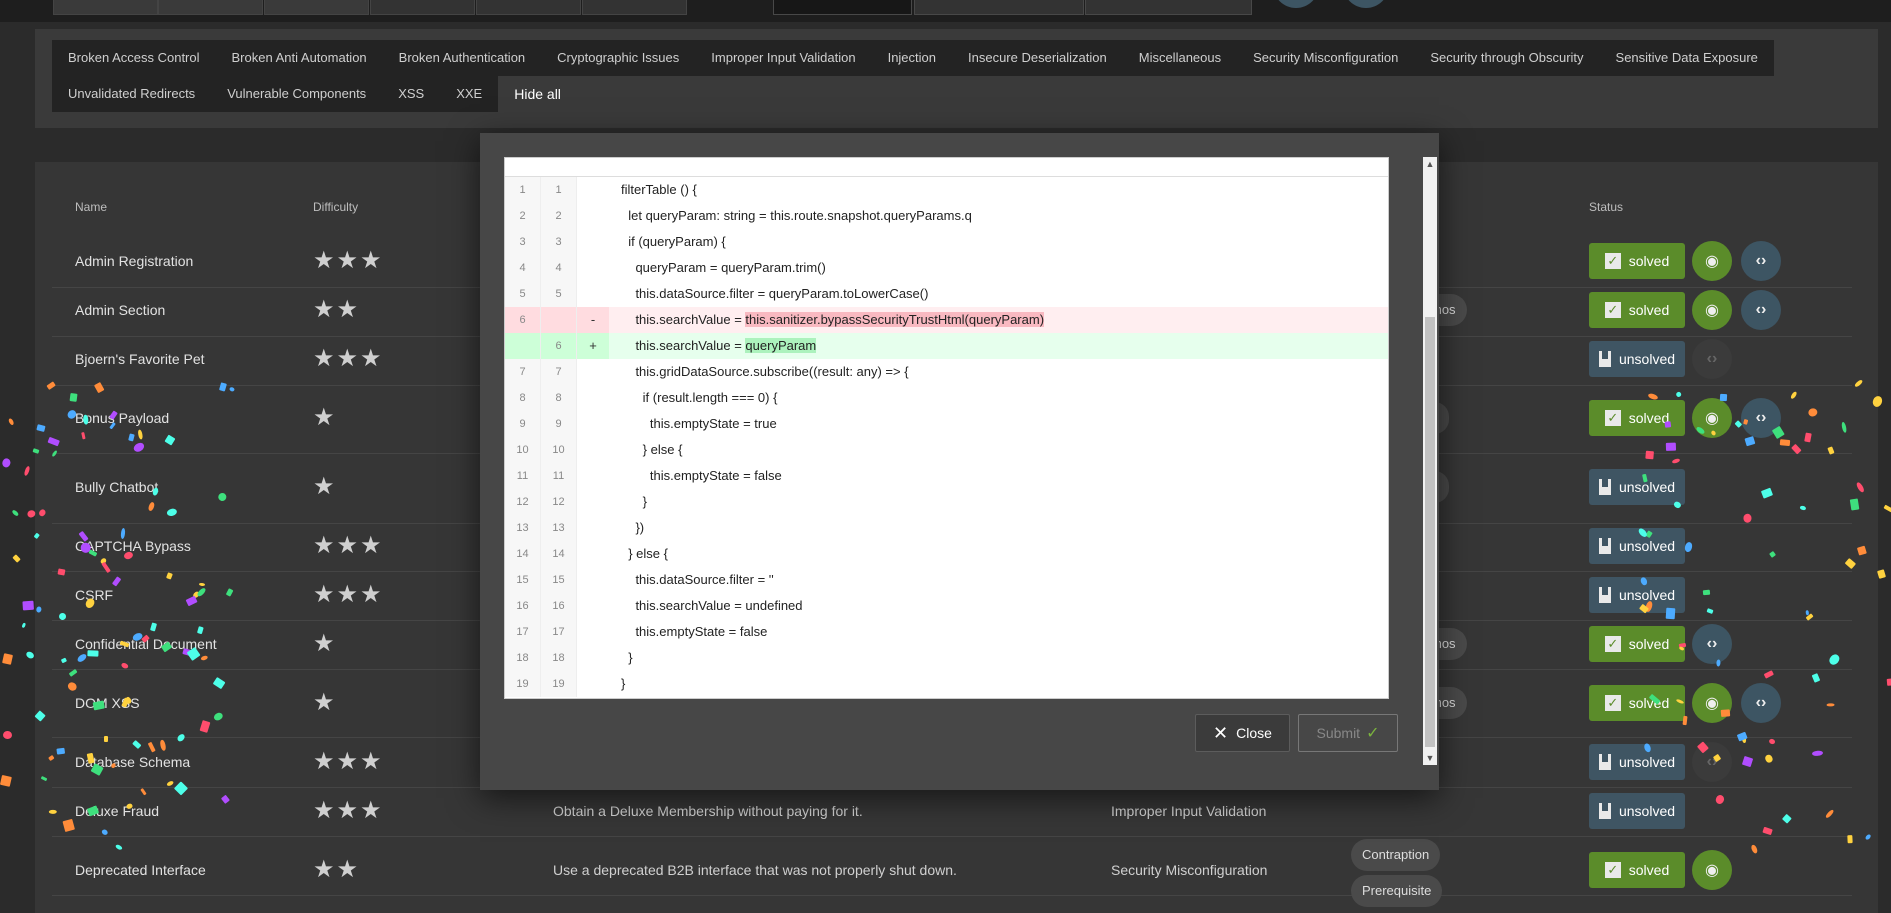 This screenshot has height=913, width=1891. Describe the element at coordinates (297, 94) in the screenshot. I see `category-chip: Vulnerable Components` at that location.